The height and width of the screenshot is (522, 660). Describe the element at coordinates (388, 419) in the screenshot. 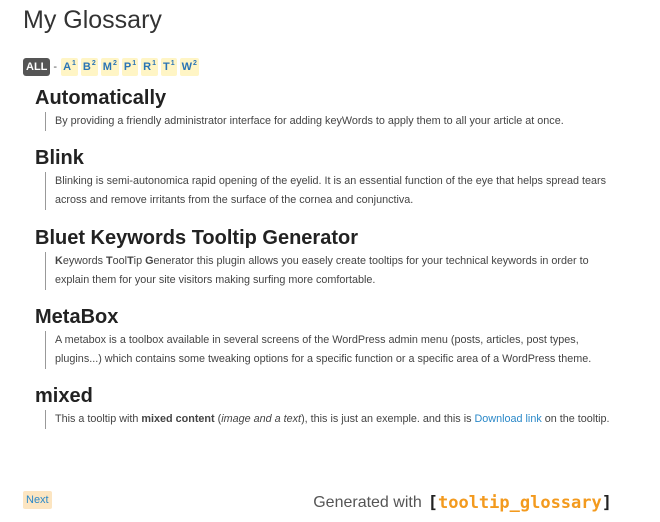

I see `desc-text: ), this is just an exemple. and this is` at that location.